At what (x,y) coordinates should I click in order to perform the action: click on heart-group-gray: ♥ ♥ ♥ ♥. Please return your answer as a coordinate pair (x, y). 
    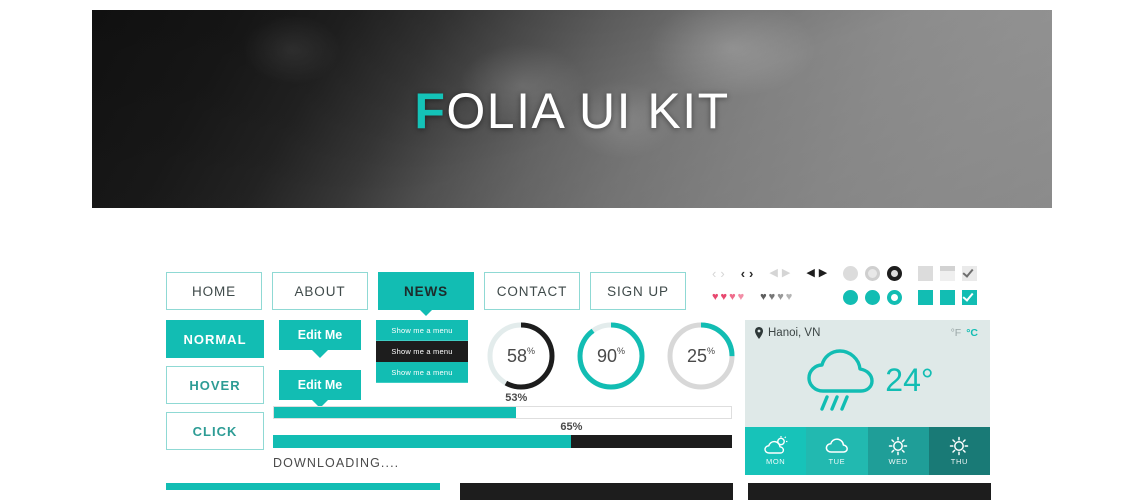
    Looking at the image, I should click on (776, 297).